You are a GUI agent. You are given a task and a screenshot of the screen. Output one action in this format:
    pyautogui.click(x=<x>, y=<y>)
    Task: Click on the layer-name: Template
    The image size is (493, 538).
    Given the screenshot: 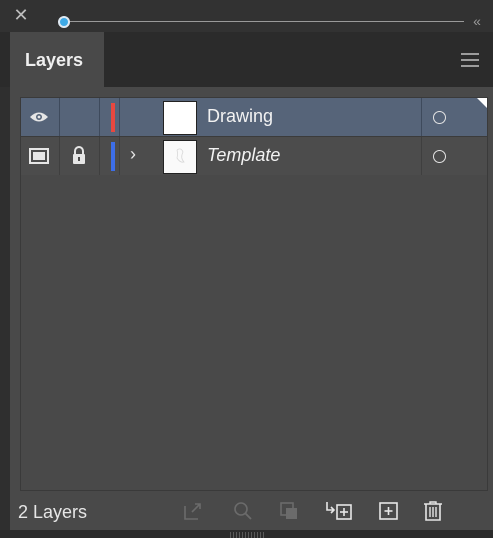 What is the action you would take?
    pyautogui.click(x=243, y=155)
    